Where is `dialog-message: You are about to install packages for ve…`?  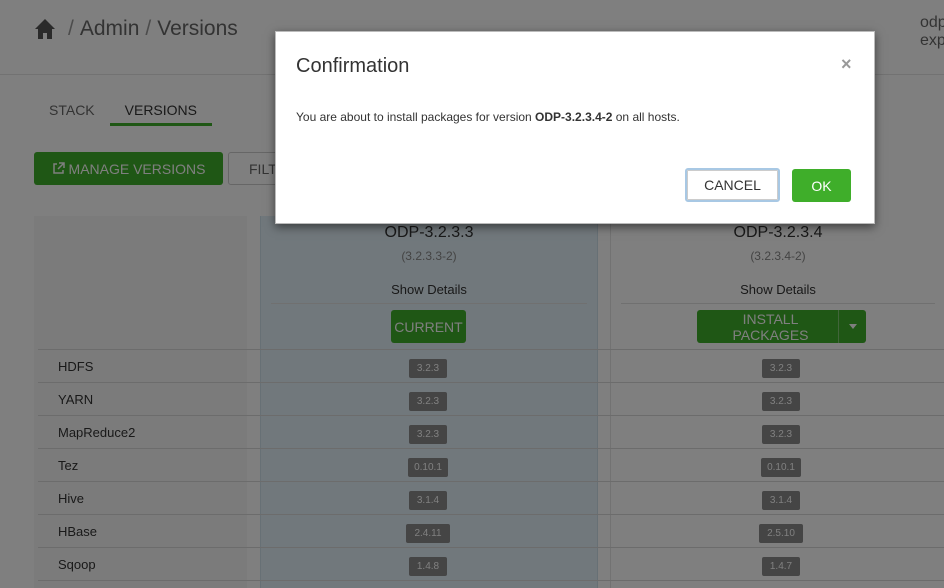 dialog-message: You are about to install packages for ve… is located at coordinates (488, 117).